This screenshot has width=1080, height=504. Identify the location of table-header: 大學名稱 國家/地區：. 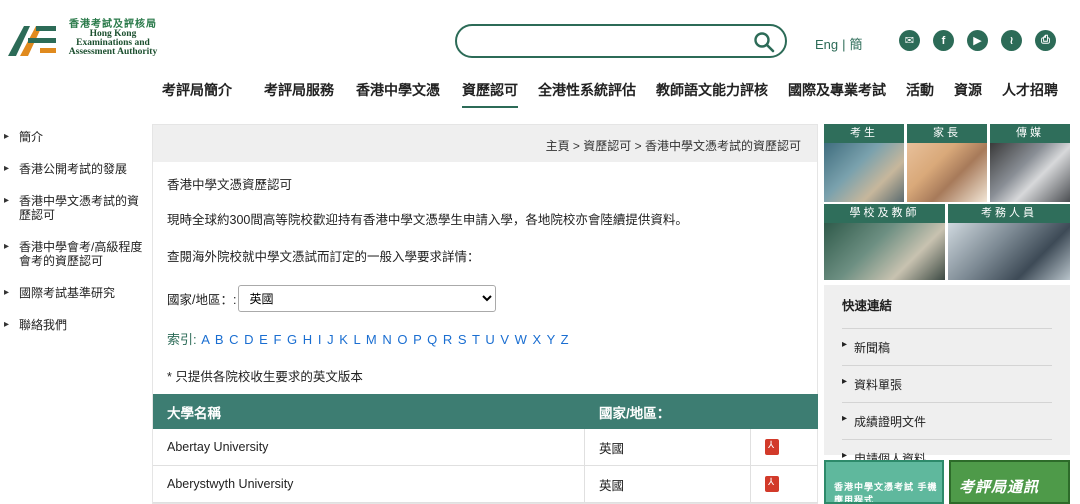
(485, 411).